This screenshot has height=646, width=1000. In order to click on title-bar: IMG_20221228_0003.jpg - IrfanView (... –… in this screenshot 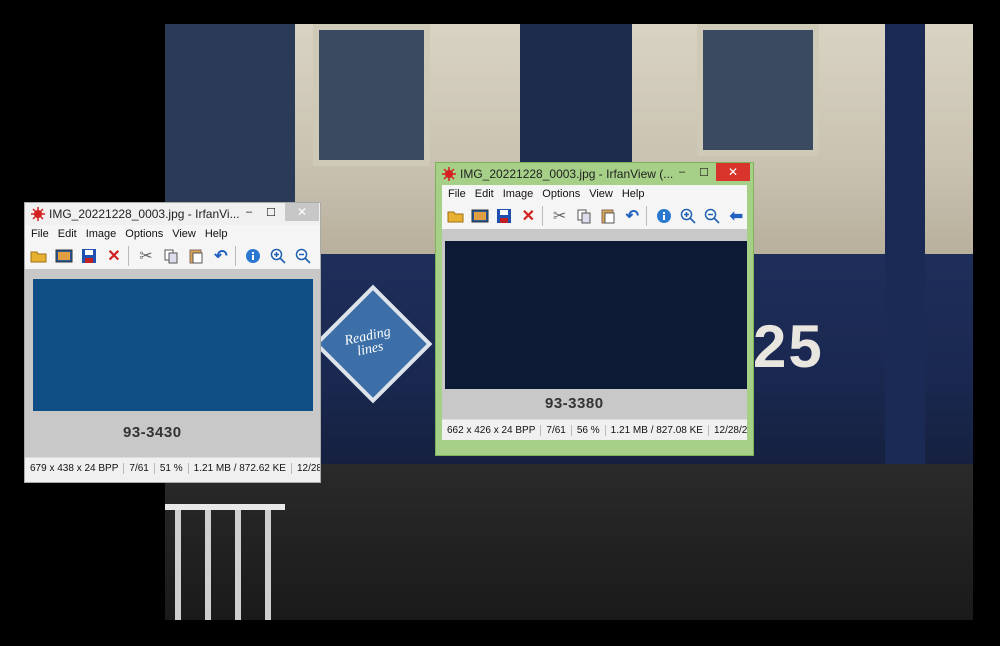, I will do `click(594, 174)`.